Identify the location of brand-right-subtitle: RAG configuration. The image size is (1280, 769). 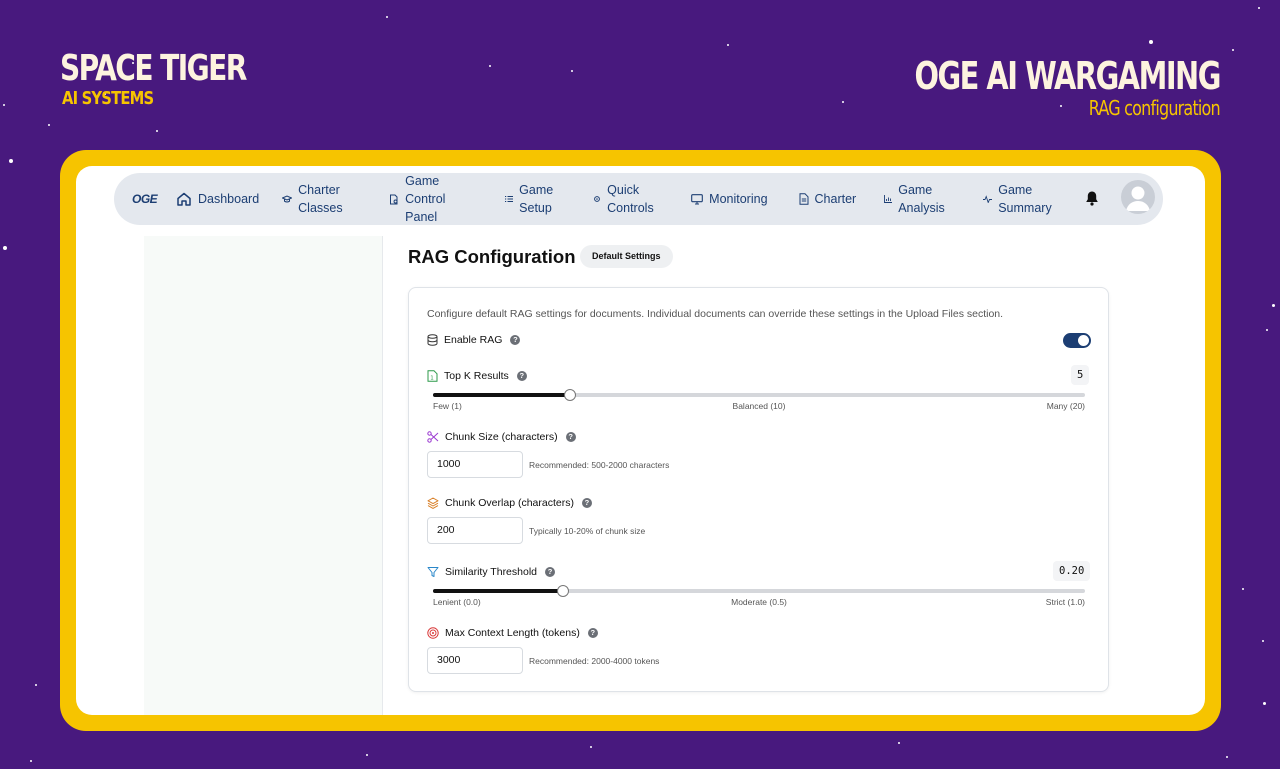
(1154, 108).